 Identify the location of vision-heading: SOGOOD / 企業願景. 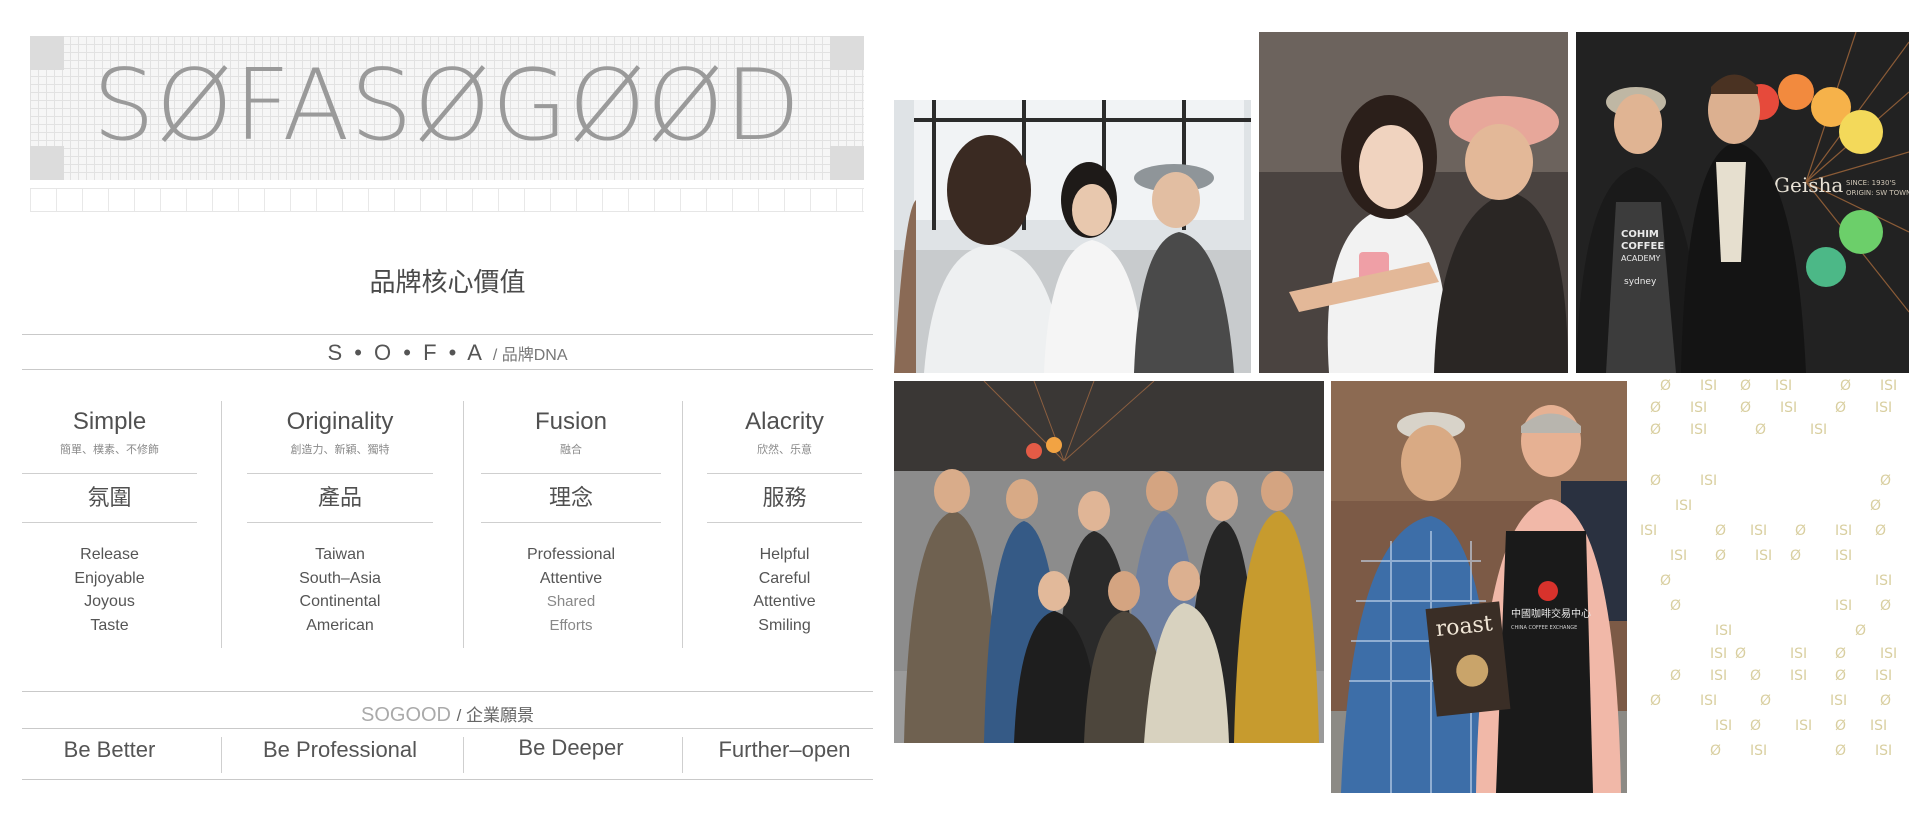
(447, 714).